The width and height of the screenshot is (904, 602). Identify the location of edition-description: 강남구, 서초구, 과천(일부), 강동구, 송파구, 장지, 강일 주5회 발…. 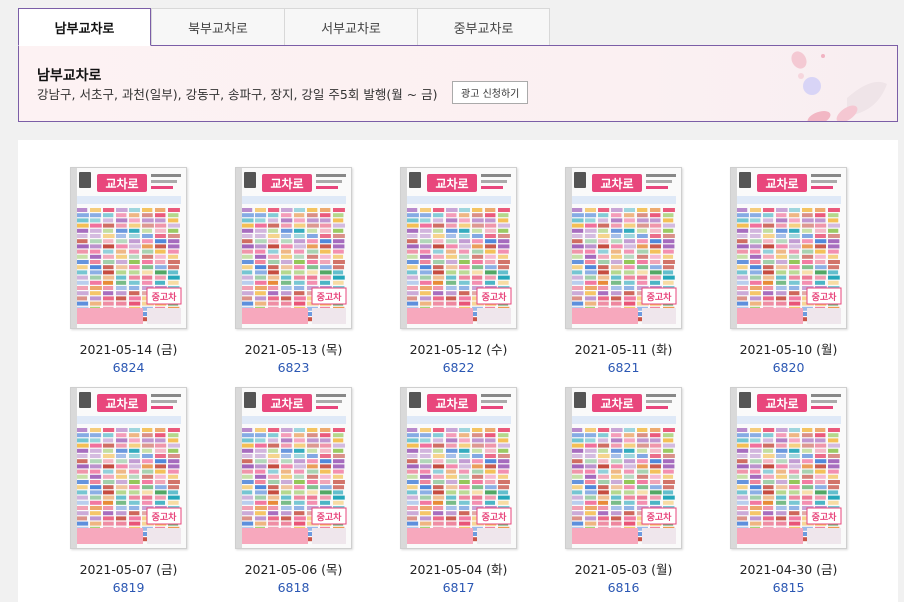
(237, 94).